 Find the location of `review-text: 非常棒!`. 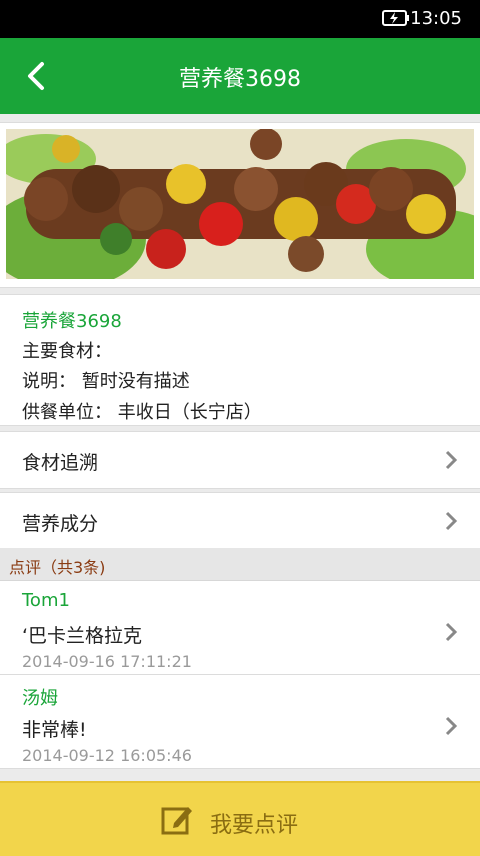

review-text: 非常棒! is located at coordinates (54, 730).